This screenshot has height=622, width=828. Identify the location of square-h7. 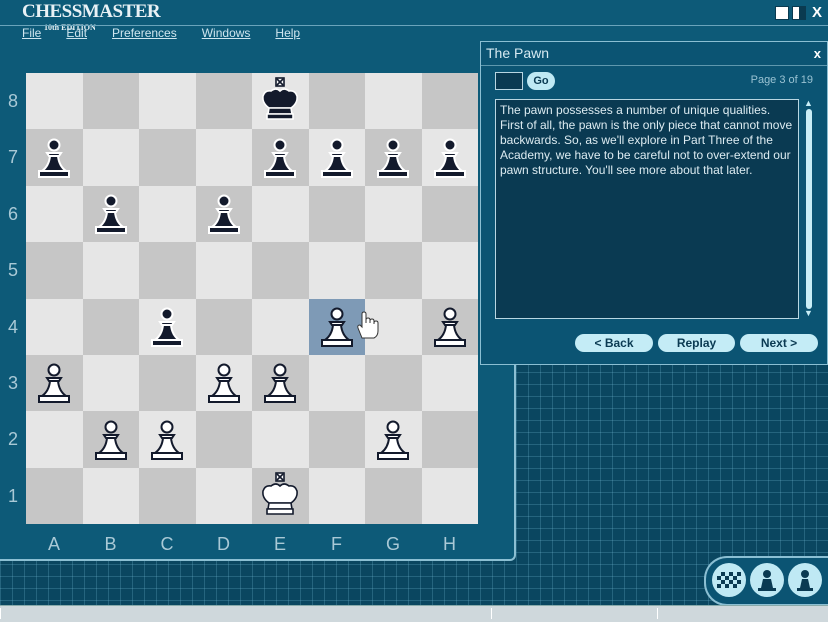
(450, 157).